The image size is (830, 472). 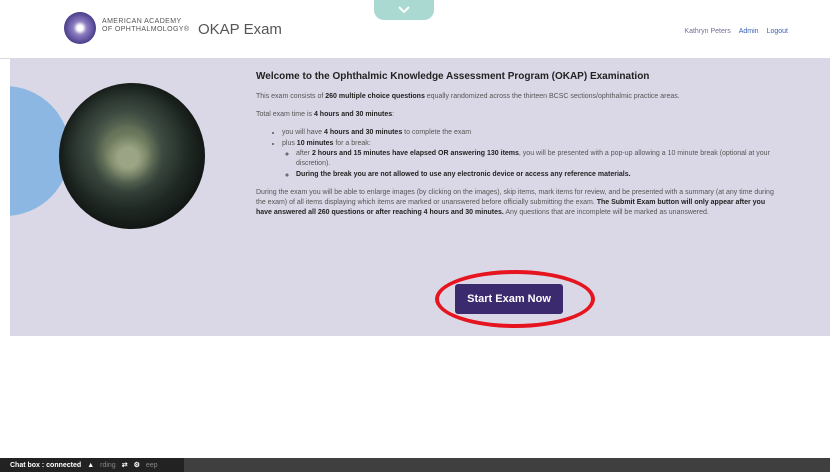 What do you see at coordinates (363, 132) in the screenshot?
I see `bullet1-b: 4 hours and 30 minutes` at bounding box center [363, 132].